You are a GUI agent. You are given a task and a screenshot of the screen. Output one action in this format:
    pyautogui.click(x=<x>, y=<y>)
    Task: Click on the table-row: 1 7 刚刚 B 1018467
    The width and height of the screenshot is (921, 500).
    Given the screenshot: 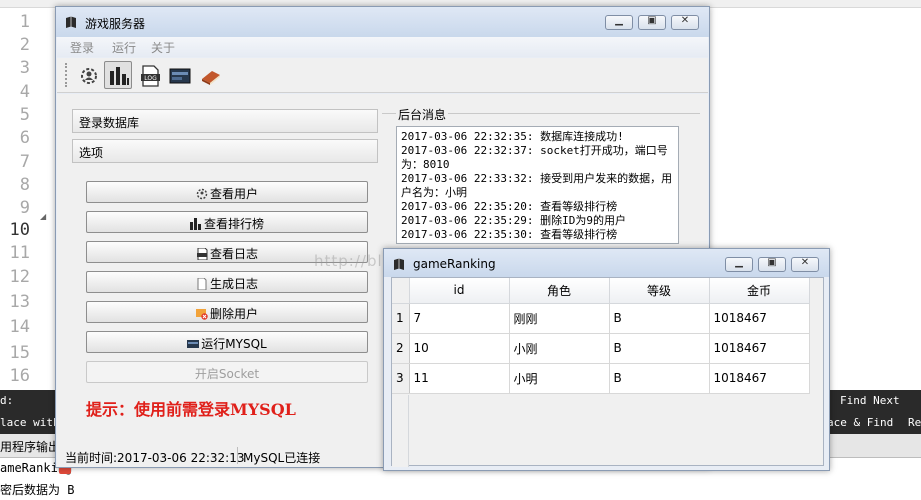 What is the action you would take?
    pyautogui.click(x=601, y=318)
    